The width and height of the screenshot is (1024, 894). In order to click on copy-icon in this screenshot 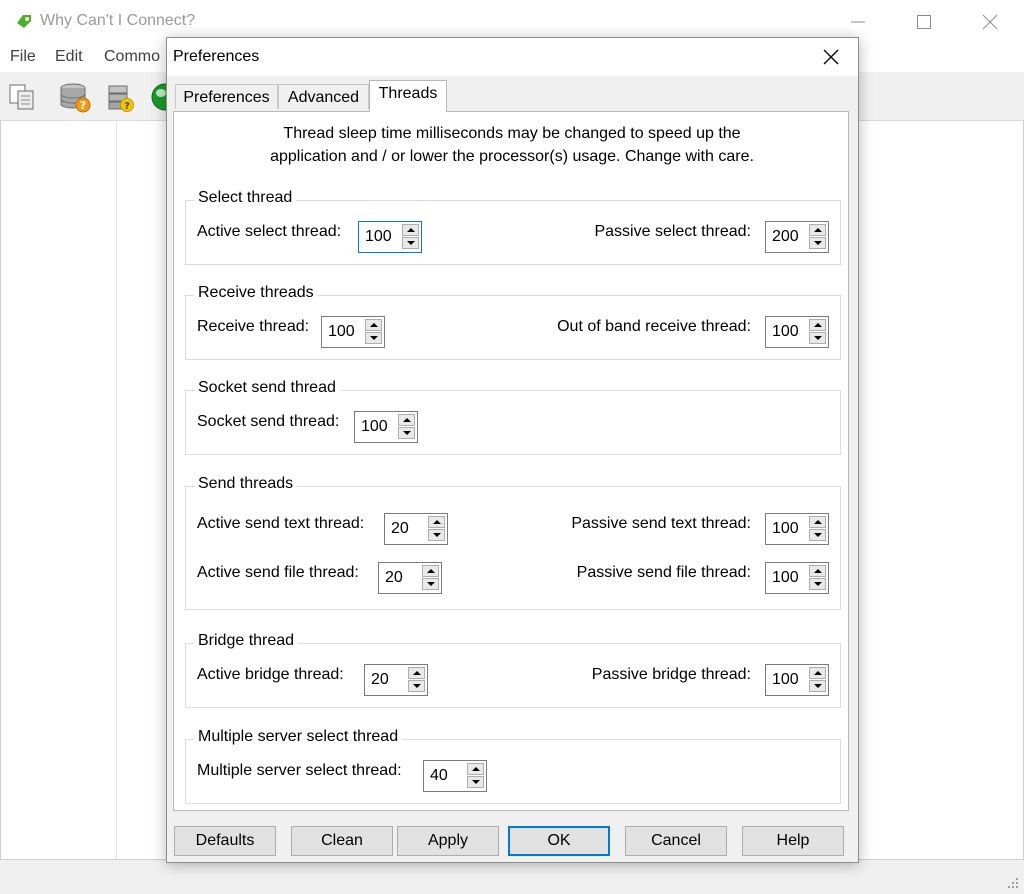, I will do `click(23, 97)`.